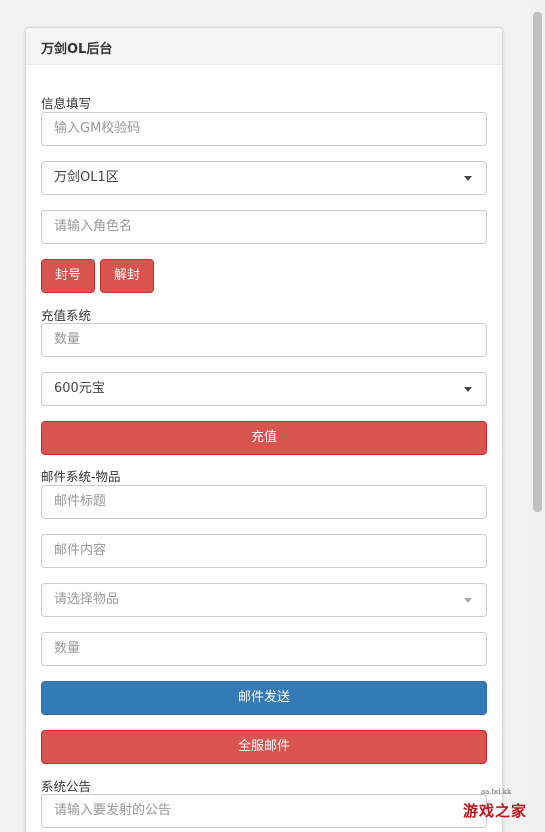 The height and width of the screenshot is (832, 545). Describe the element at coordinates (80, 501) in the screenshot. I see `mail-title-placeholder: 邮件标题` at that location.